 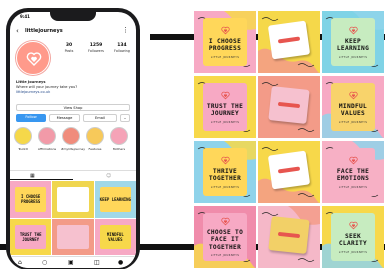 What do you see at coordinates (122, 51) in the screenshot?
I see `stat-label: Following` at bounding box center [122, 51].